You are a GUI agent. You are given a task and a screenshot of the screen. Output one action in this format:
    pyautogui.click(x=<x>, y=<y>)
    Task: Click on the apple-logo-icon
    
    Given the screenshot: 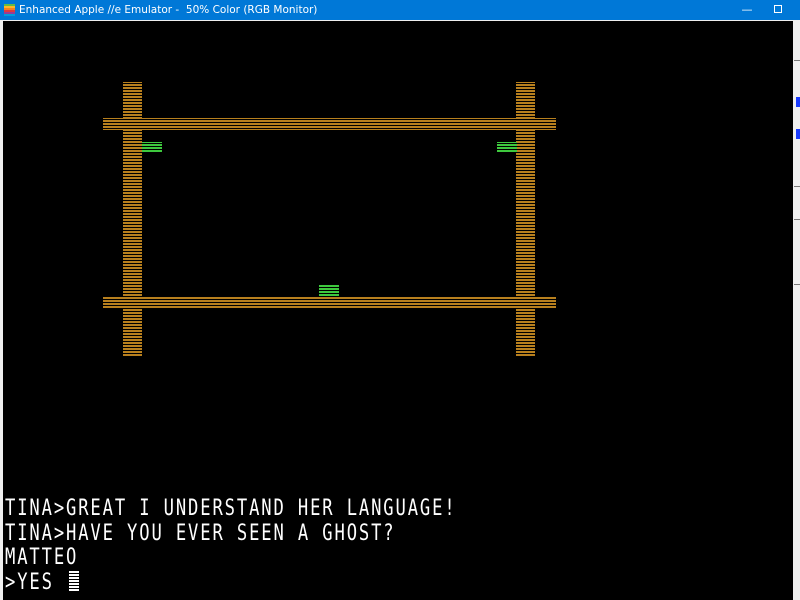 What is the action you would take?
    pyautogui.click(x=9, y=10)
    